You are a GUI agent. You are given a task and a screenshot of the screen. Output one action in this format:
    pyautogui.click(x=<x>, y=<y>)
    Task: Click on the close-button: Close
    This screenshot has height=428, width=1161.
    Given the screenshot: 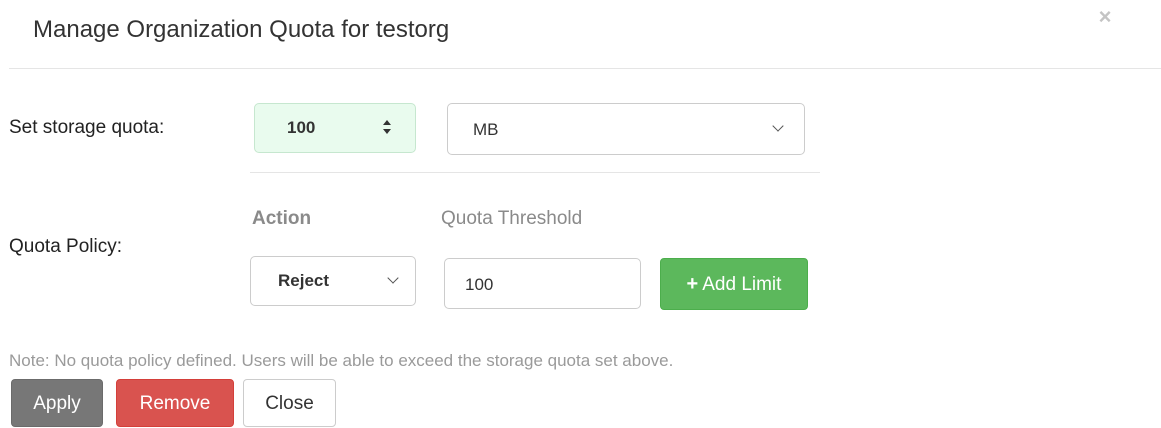 What is the action you would take?
    pyautogui.click(x=289, y=403)
    